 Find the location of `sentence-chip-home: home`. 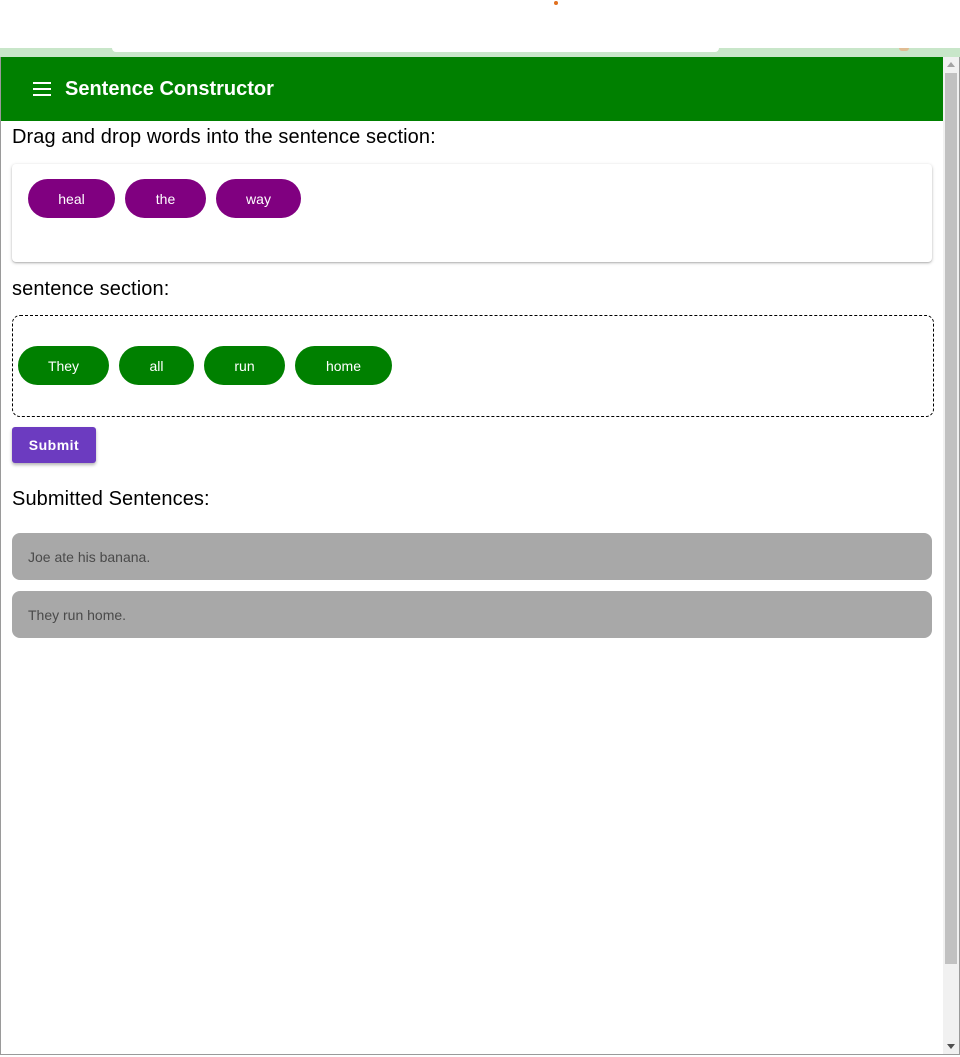

sentence-chip-home: home is located at coordinates (343, 365).